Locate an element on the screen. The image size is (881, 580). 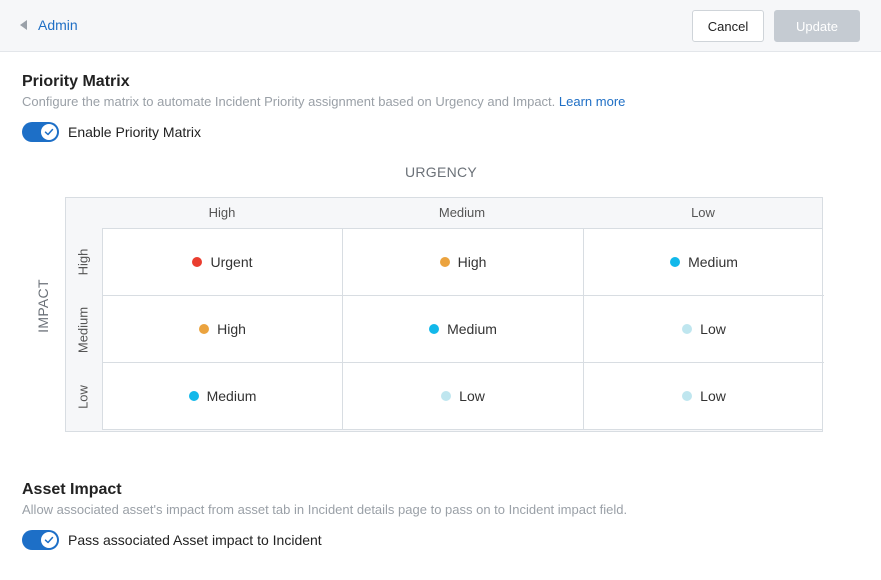
top-bar: Admin Cancel Update is located at coordinates (440, 26).